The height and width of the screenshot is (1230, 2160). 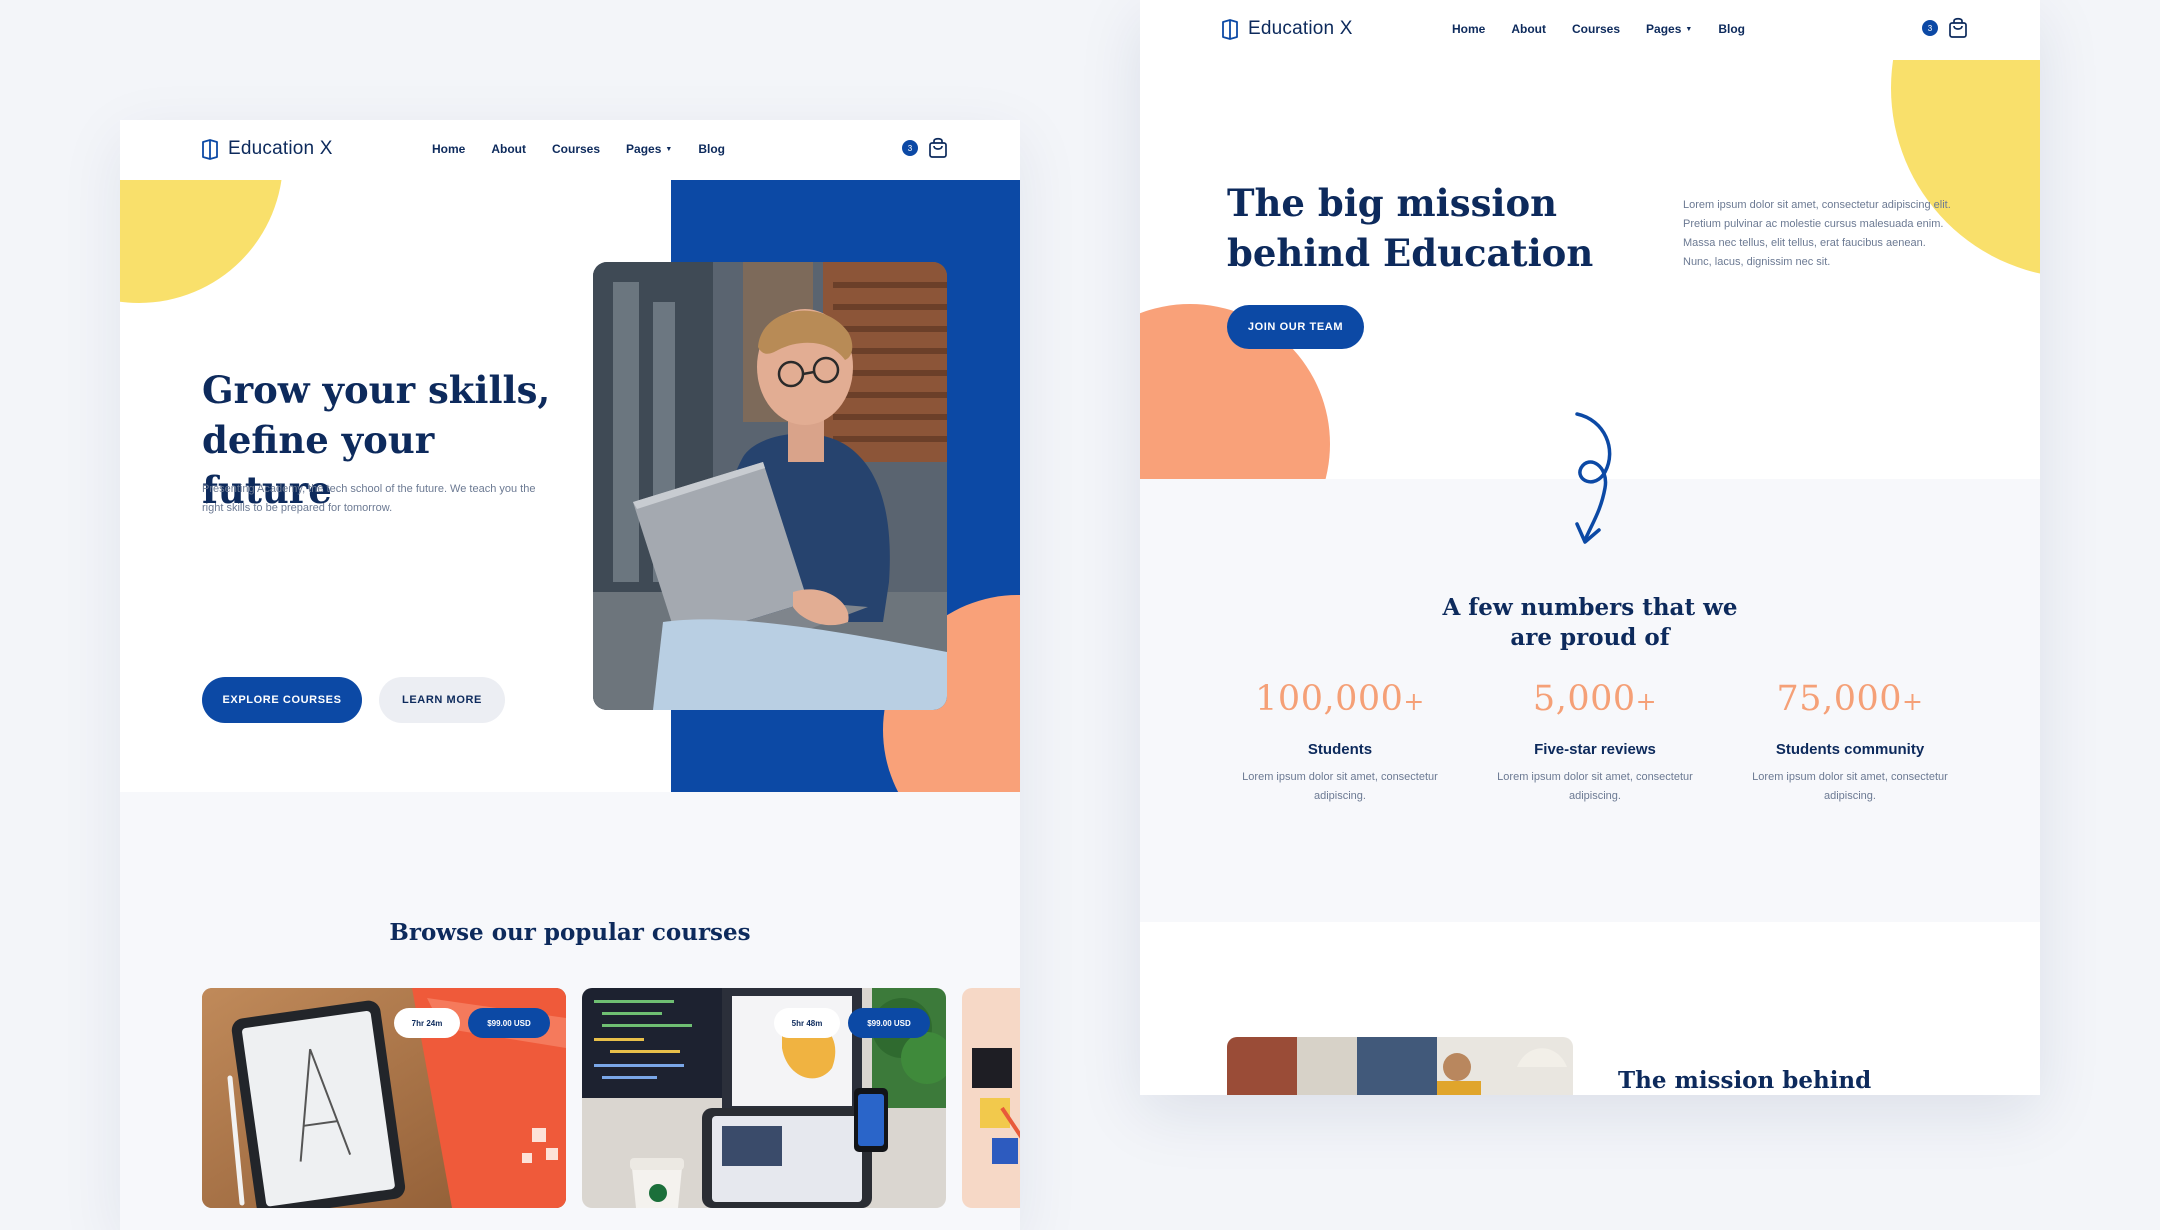 What do you see at coordinates (1295, 327) in the screenshot?
I see `join-our-team-button: JOIN OUR TEAM` at bounding box center [1295, 327].